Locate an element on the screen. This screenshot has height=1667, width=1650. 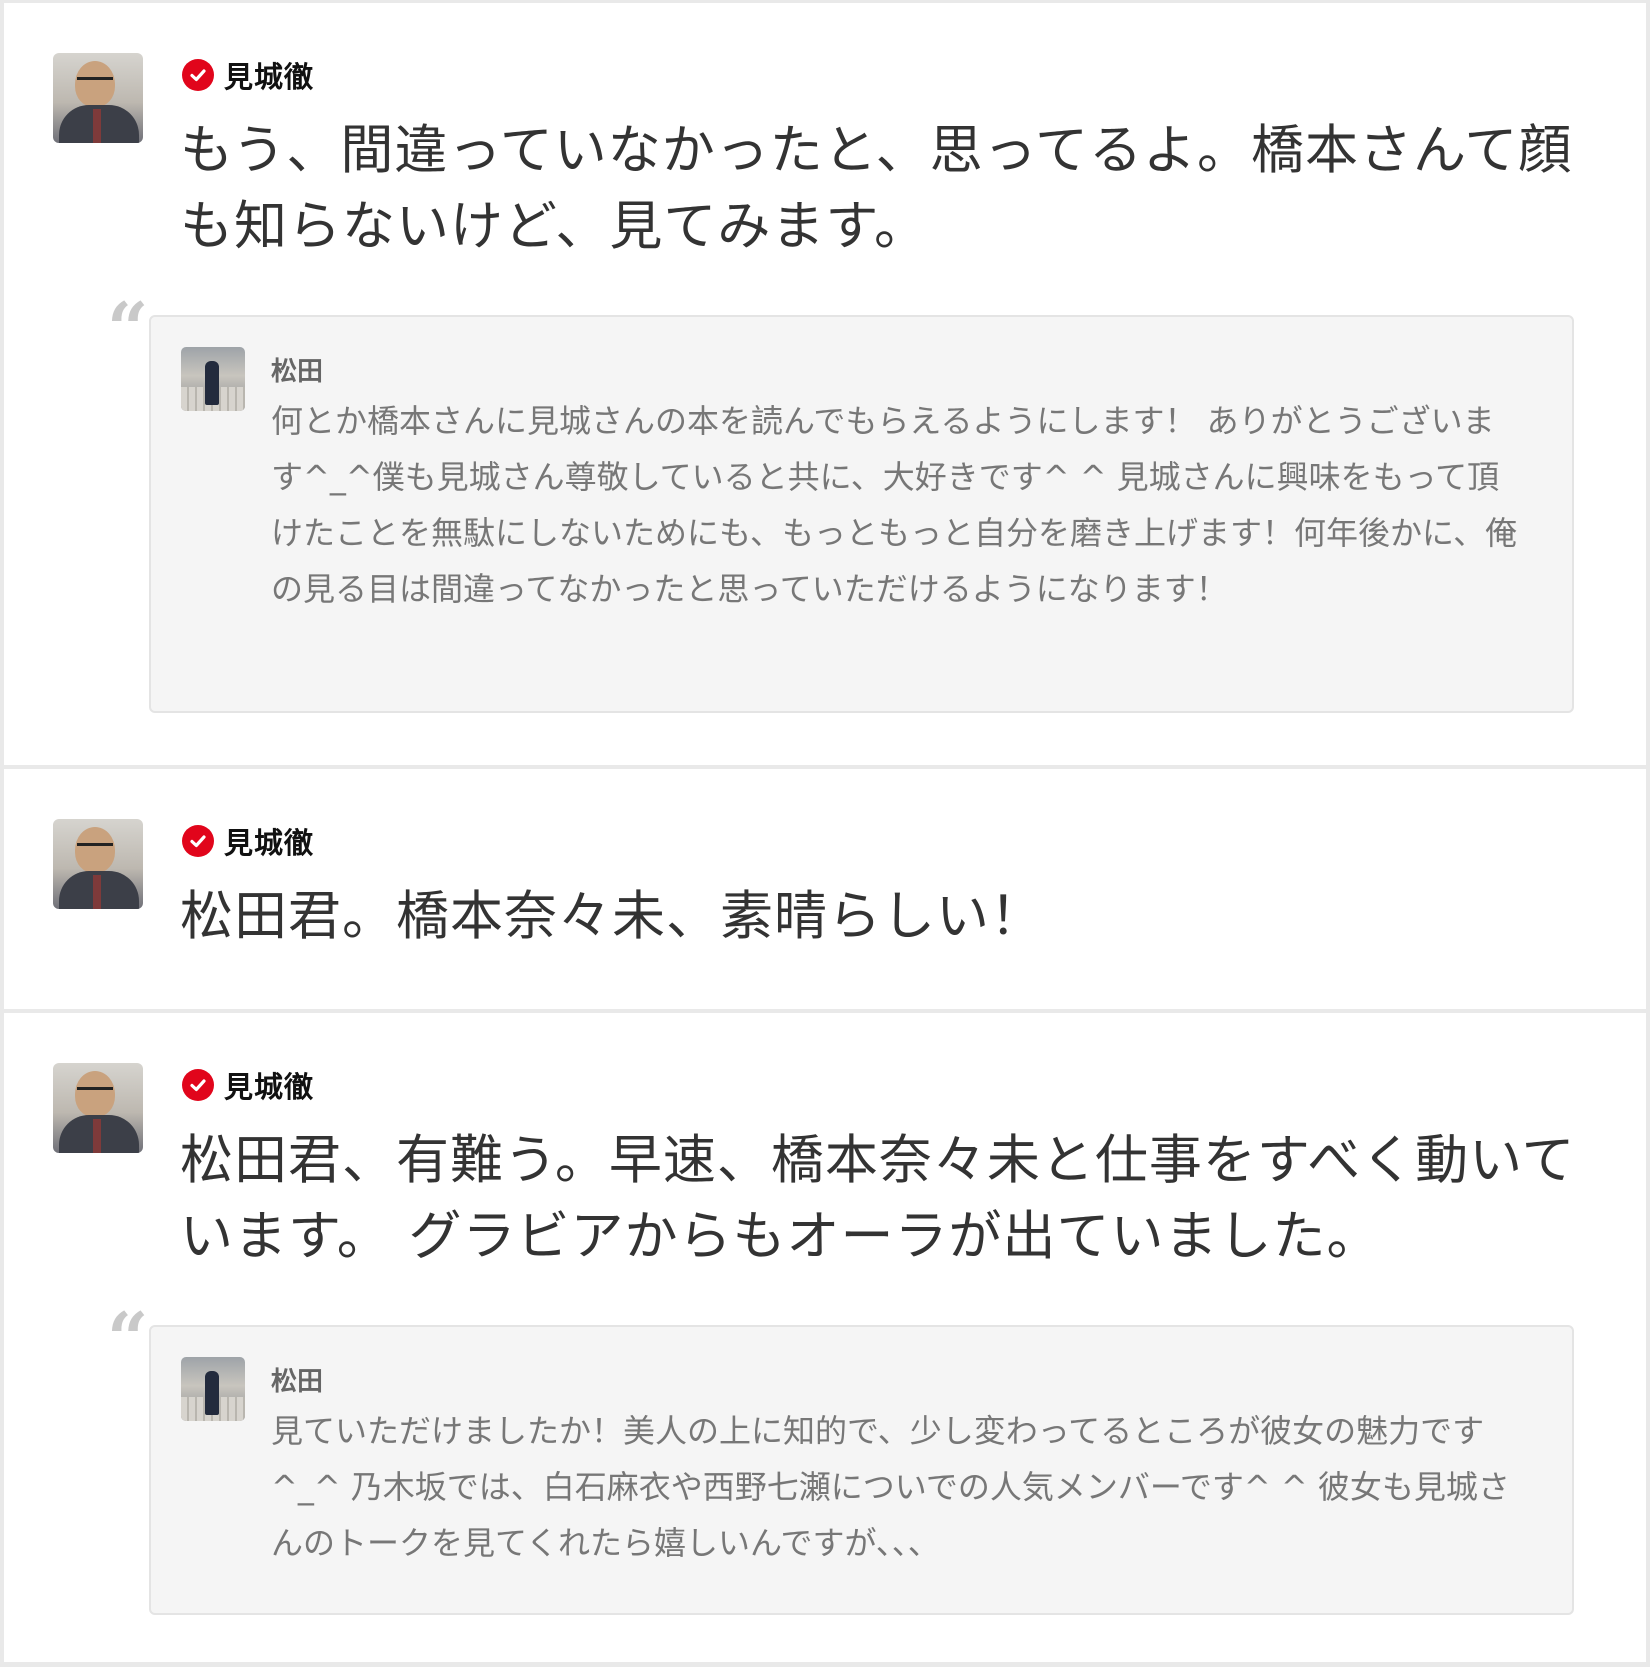
post-card: 見城徹 松田君。橋本奈々未、素晴らしい！ is located at coordinates (825, 889).